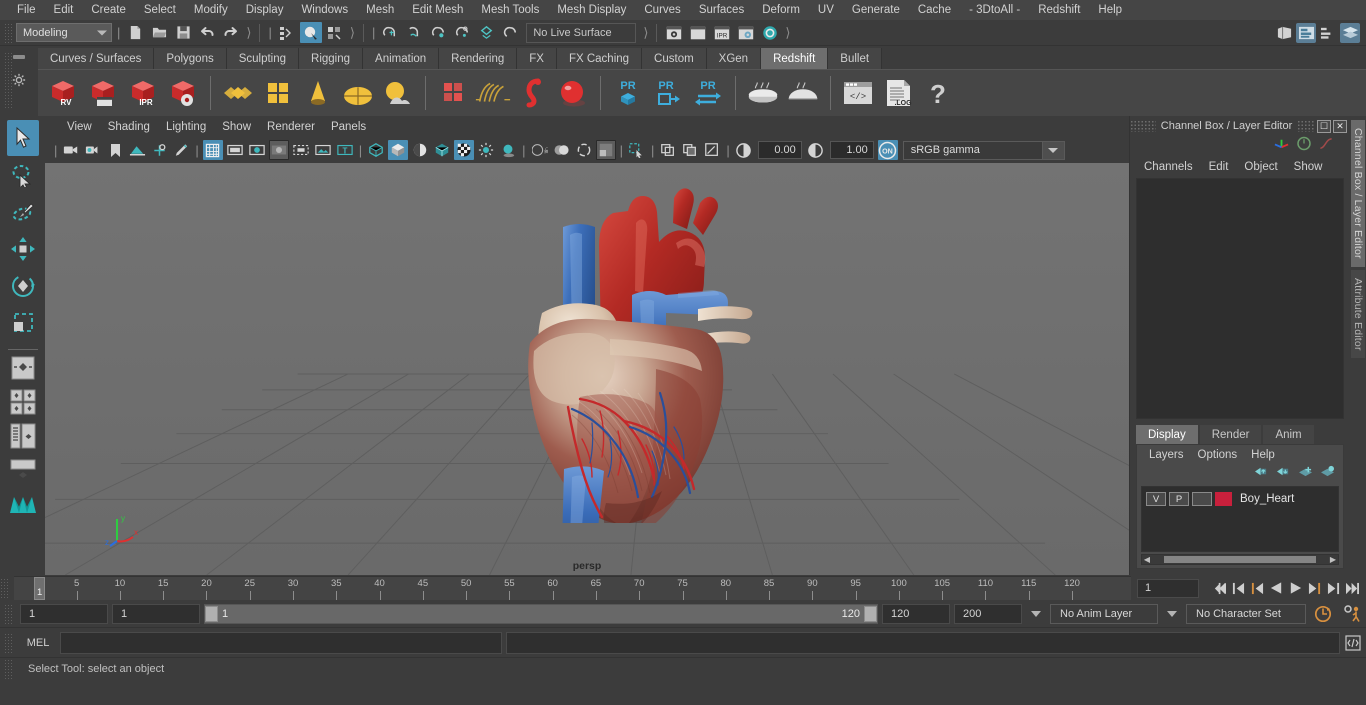  I want to click on current-time-indicator: 1, so click(39, 588).